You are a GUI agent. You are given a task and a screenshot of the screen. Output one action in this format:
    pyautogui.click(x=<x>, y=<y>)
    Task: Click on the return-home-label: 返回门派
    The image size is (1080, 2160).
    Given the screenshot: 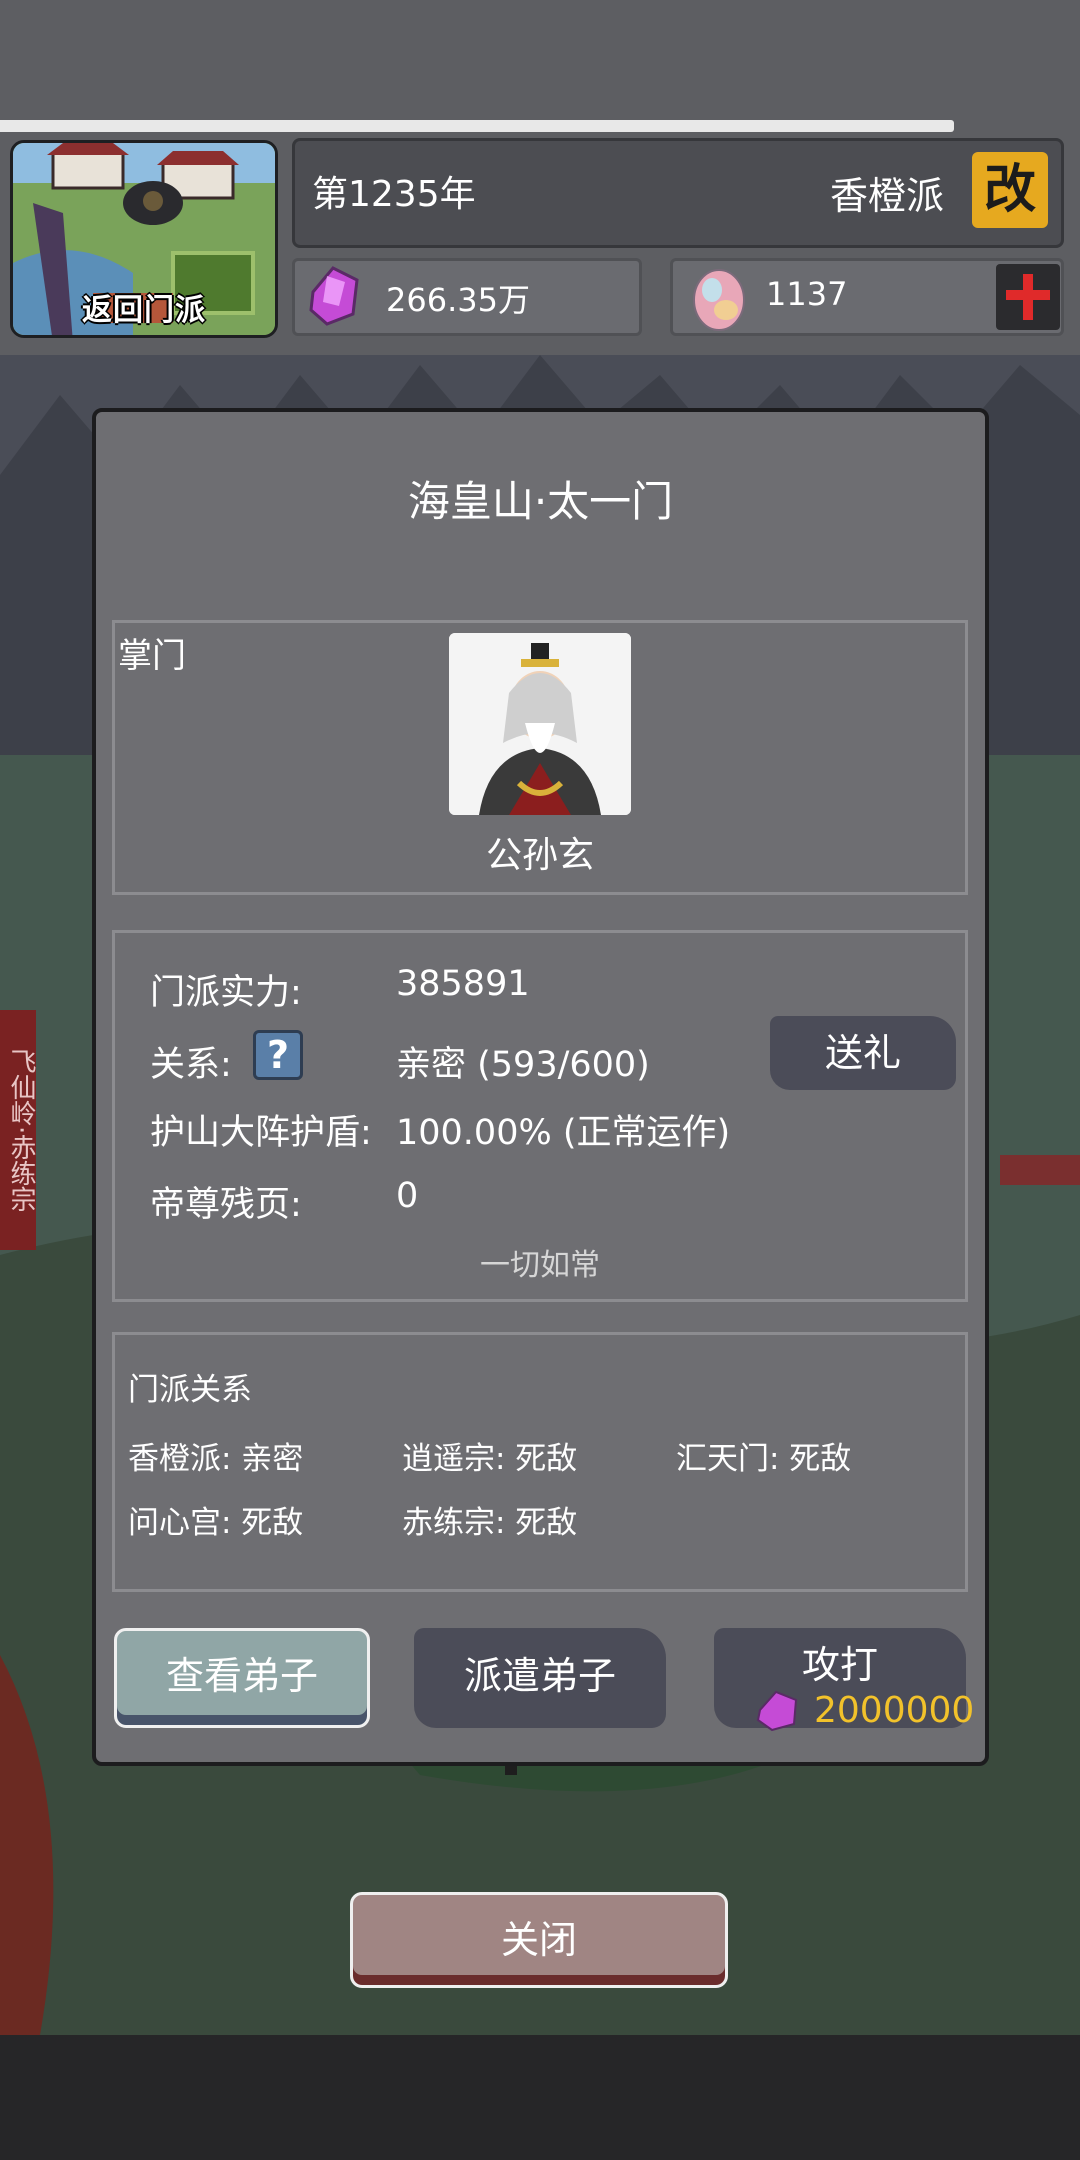 What is the action you would take?
    pyautogui.click(x=144, y=310)
    